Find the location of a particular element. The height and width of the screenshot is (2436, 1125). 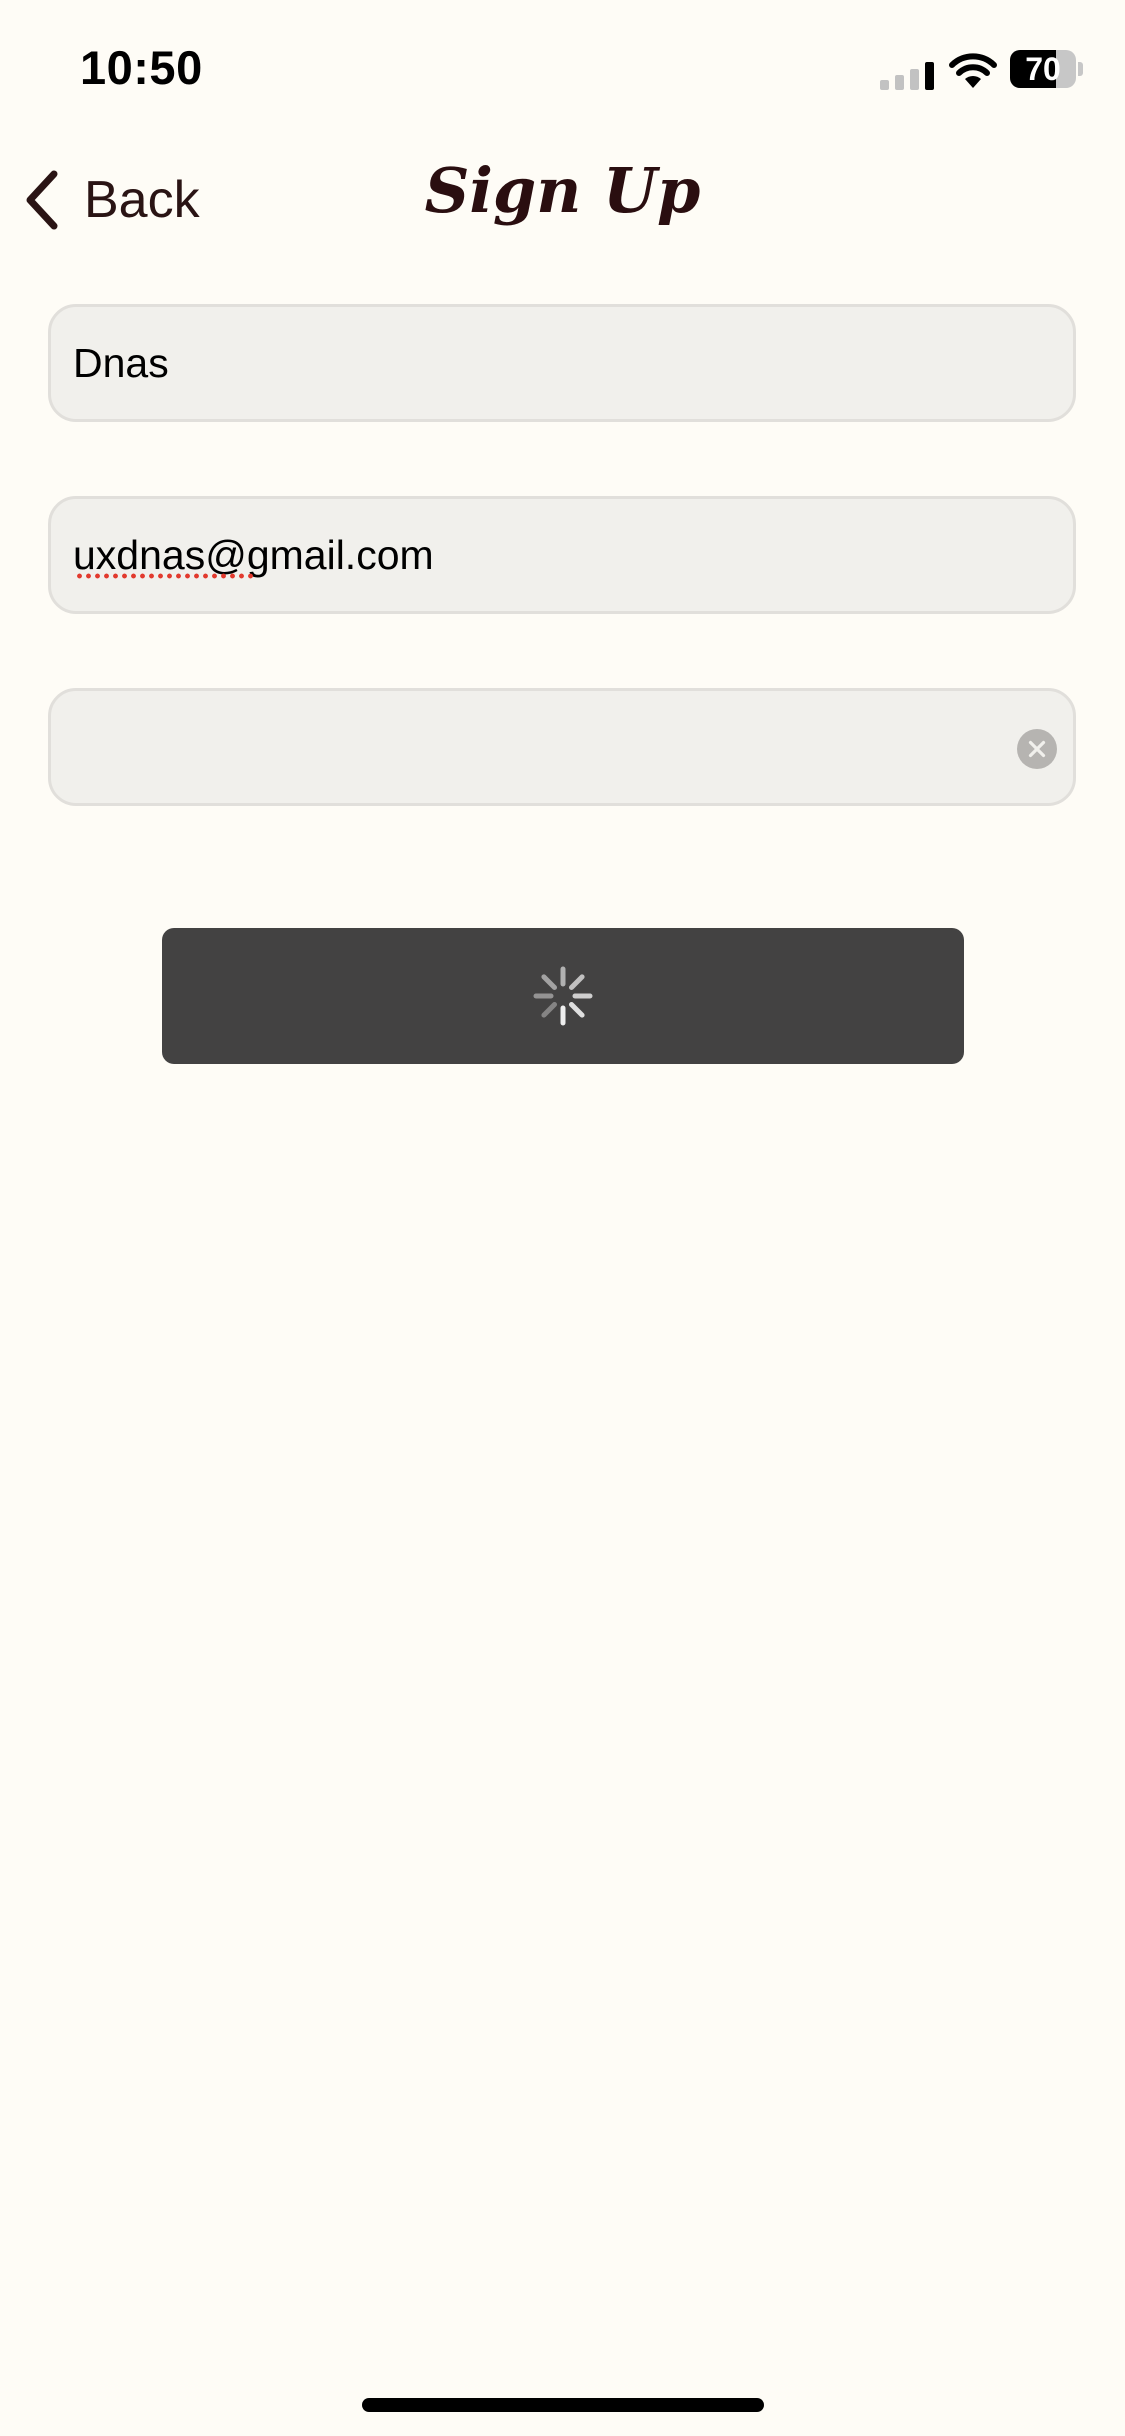

clear-button is located at coordinates (1037, 749).